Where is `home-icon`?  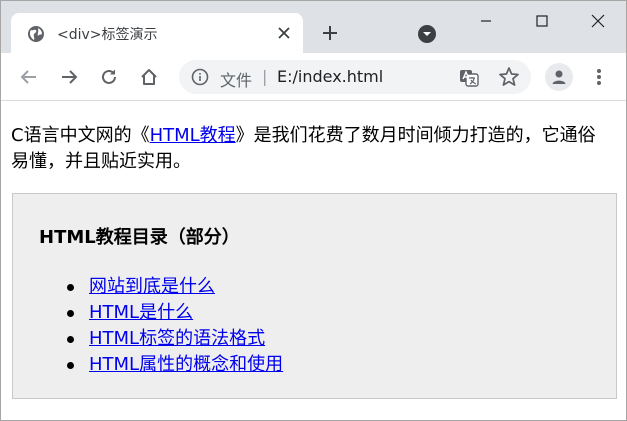
home-icon is located at coordinates (149, 77).